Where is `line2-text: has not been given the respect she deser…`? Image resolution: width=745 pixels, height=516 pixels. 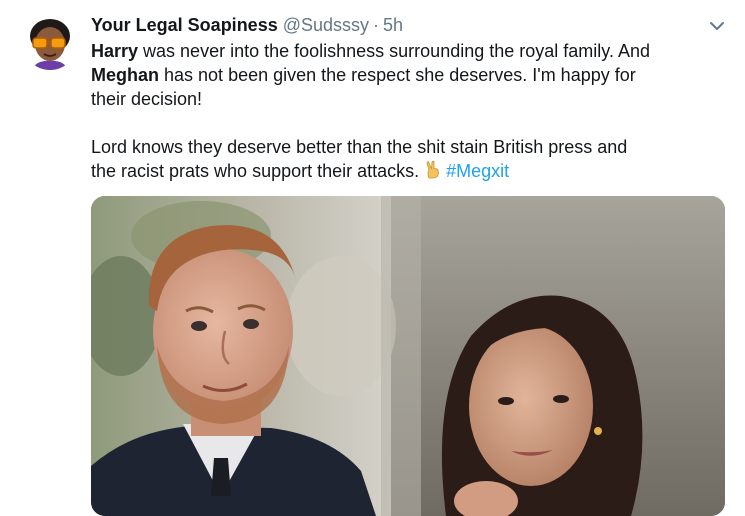
line2-text: has not been given the respect she deser… is located at coordinates (397, 75).